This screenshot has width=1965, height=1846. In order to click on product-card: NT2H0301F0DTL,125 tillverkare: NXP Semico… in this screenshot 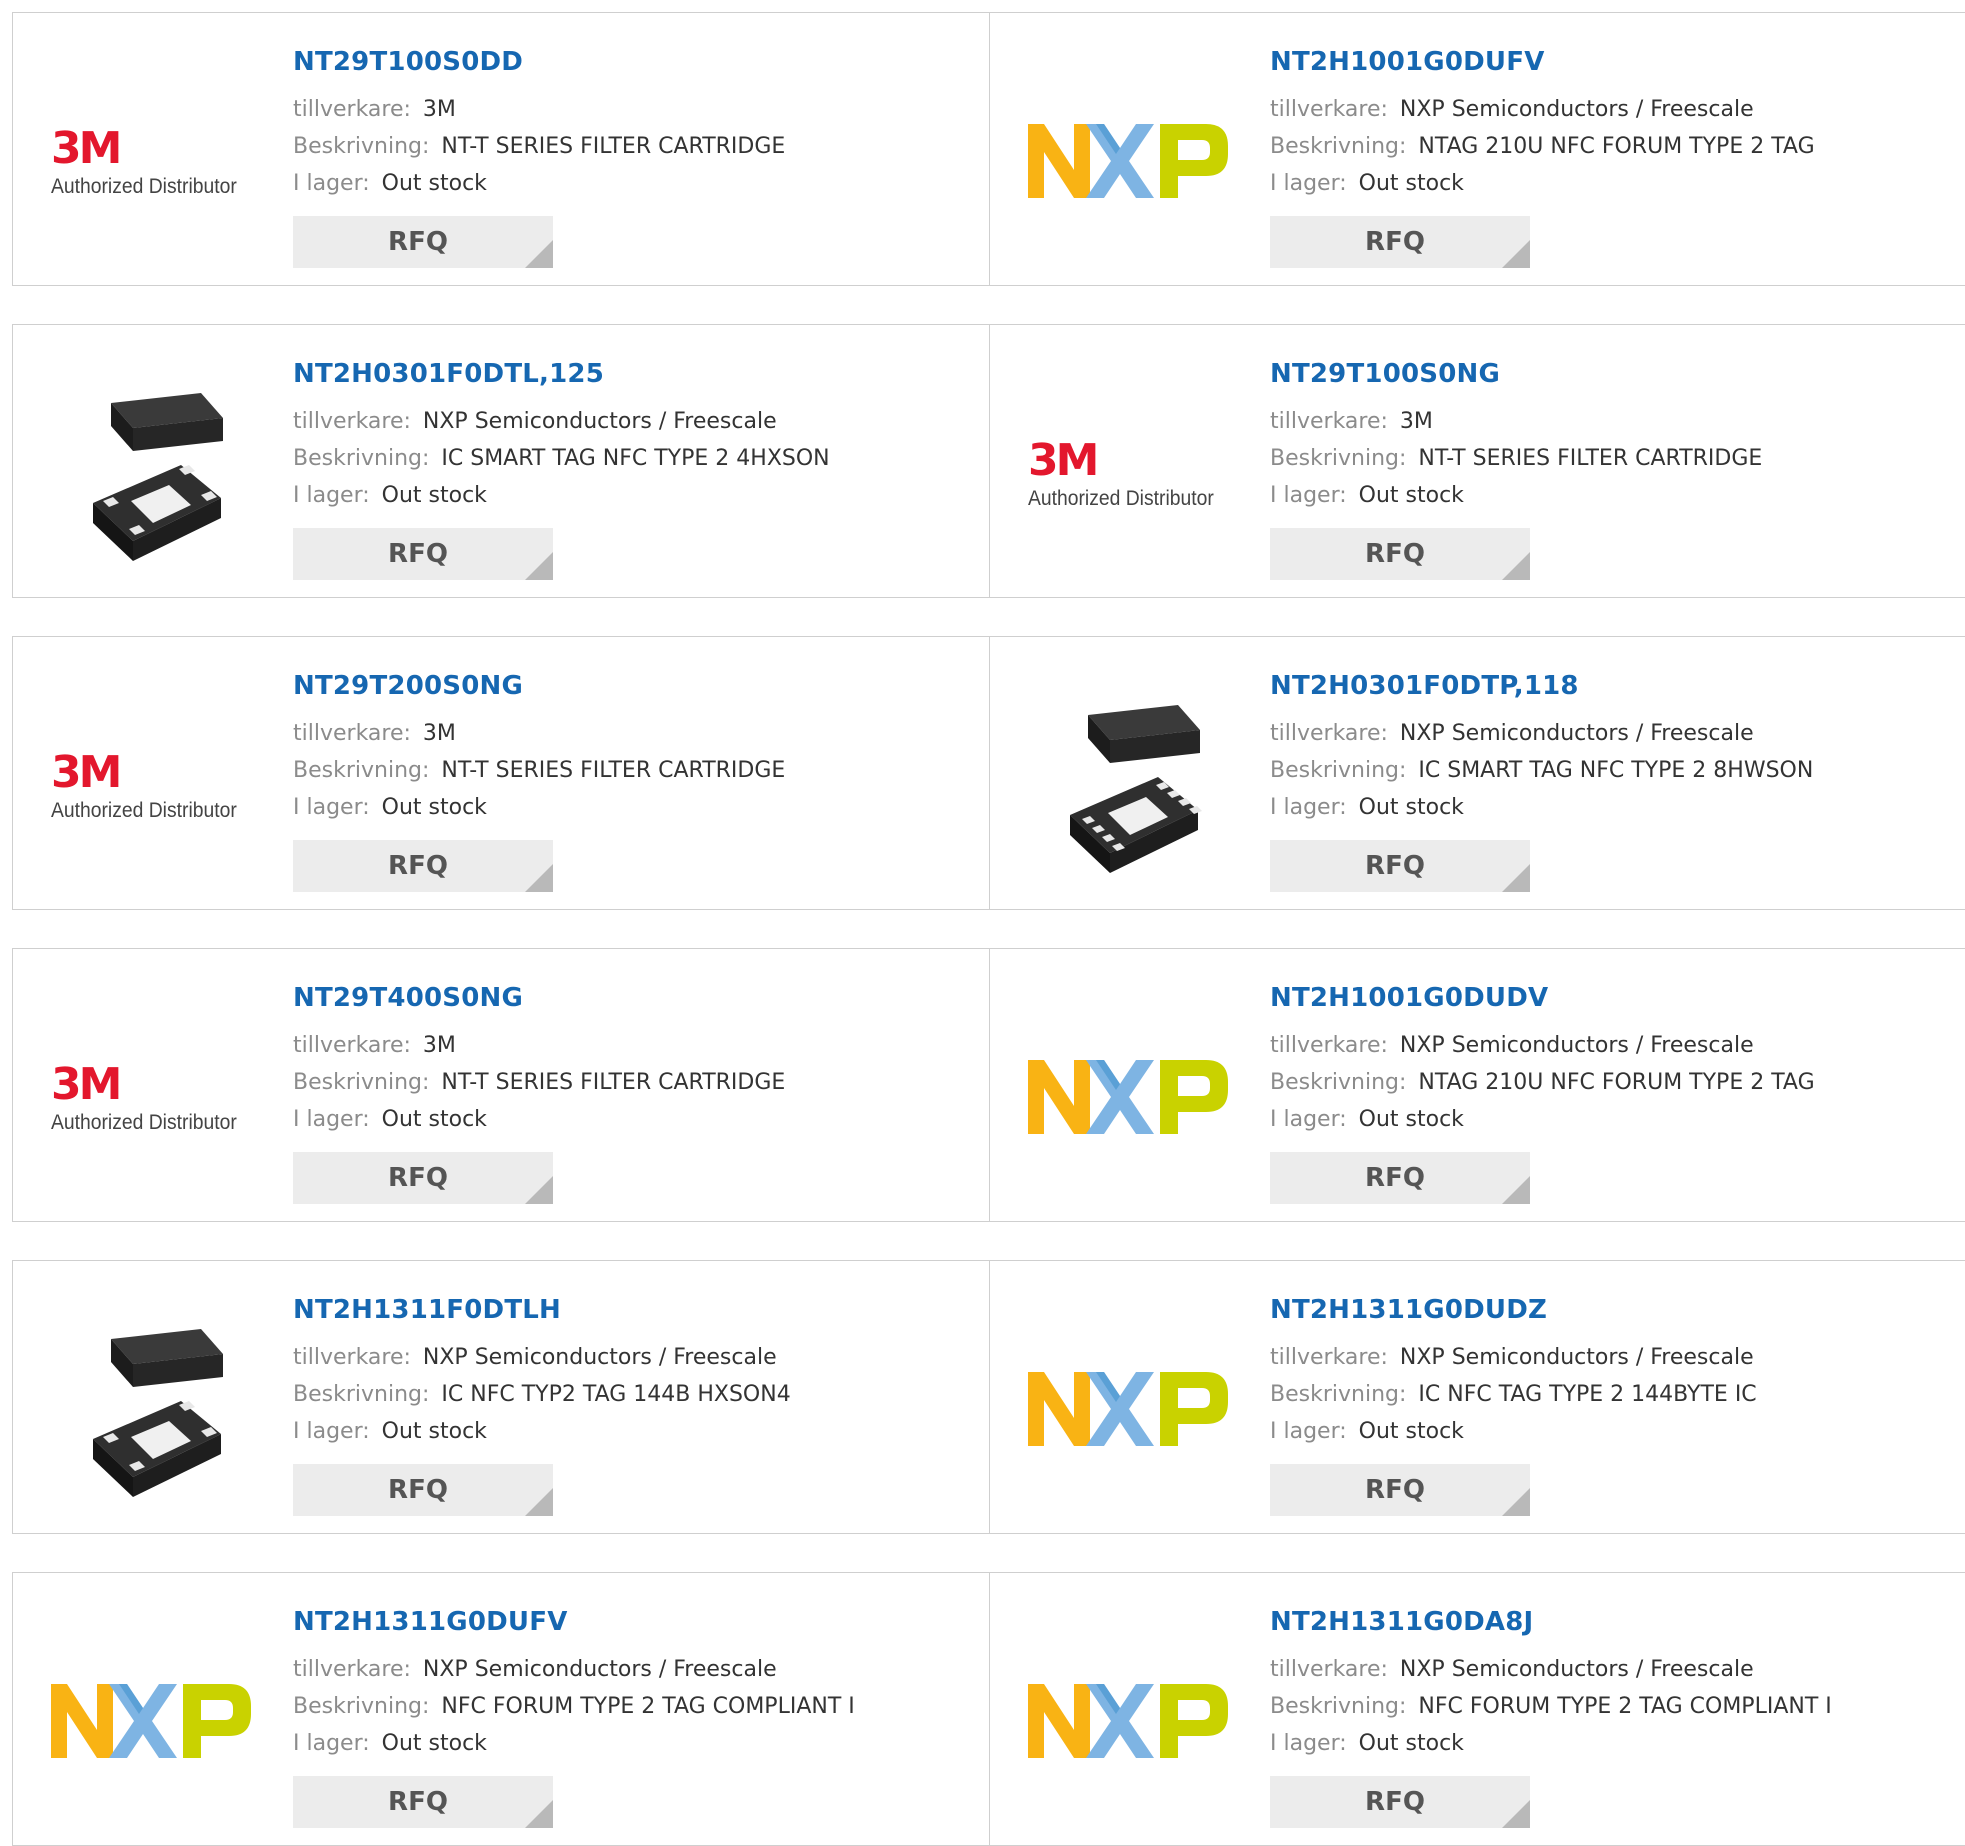, I will do `click(501, 461)`.